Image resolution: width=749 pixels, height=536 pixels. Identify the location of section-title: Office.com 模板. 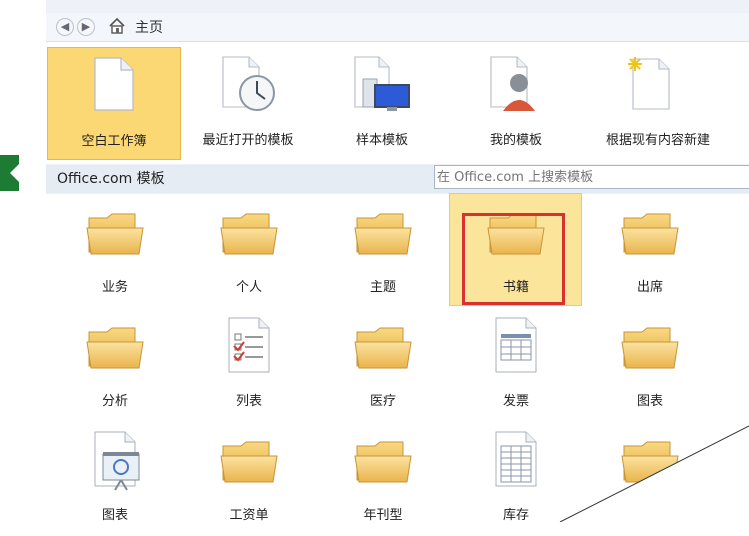
(111, 179).